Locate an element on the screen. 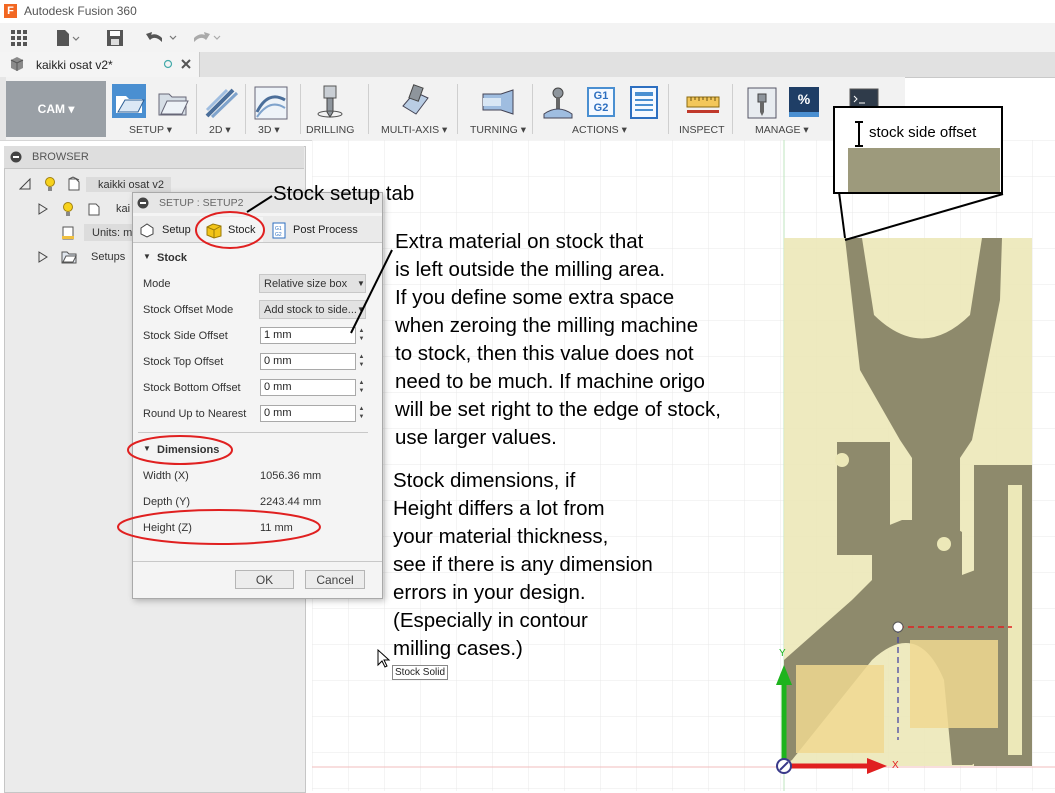 The height and width of the screenshot is (793, 1055). units-document-icon is located at coordinates (68, 233).